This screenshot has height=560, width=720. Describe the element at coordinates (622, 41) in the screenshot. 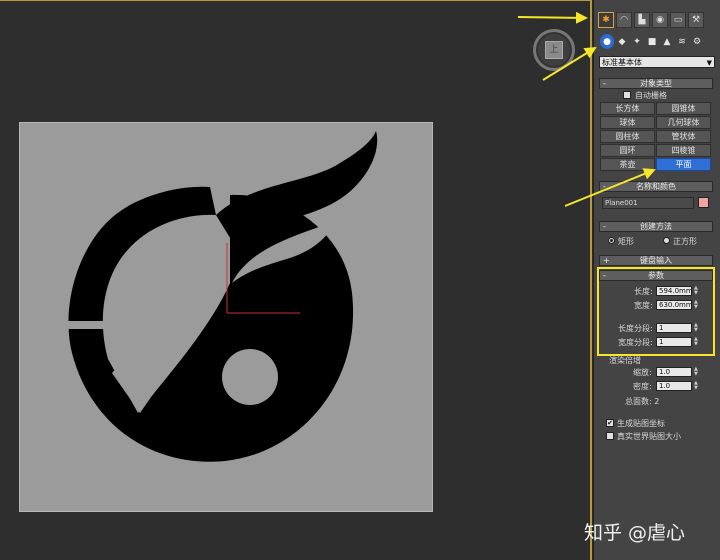

I see `shapes-icon: ◆` at that location.